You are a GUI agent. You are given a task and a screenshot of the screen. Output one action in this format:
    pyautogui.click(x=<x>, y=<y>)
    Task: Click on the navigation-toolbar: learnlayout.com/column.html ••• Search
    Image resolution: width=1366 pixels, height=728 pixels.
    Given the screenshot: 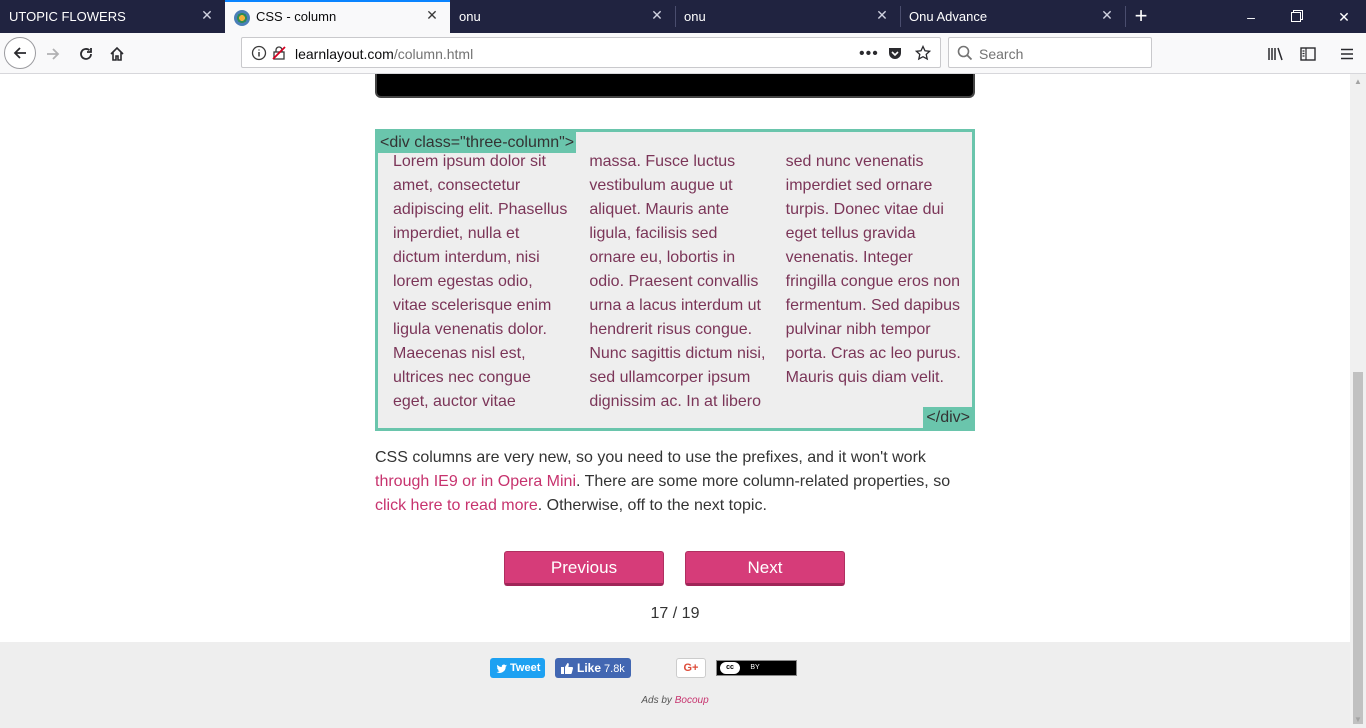 What is the action you would take?
    pyautogui.click(x=683, y=53)
    